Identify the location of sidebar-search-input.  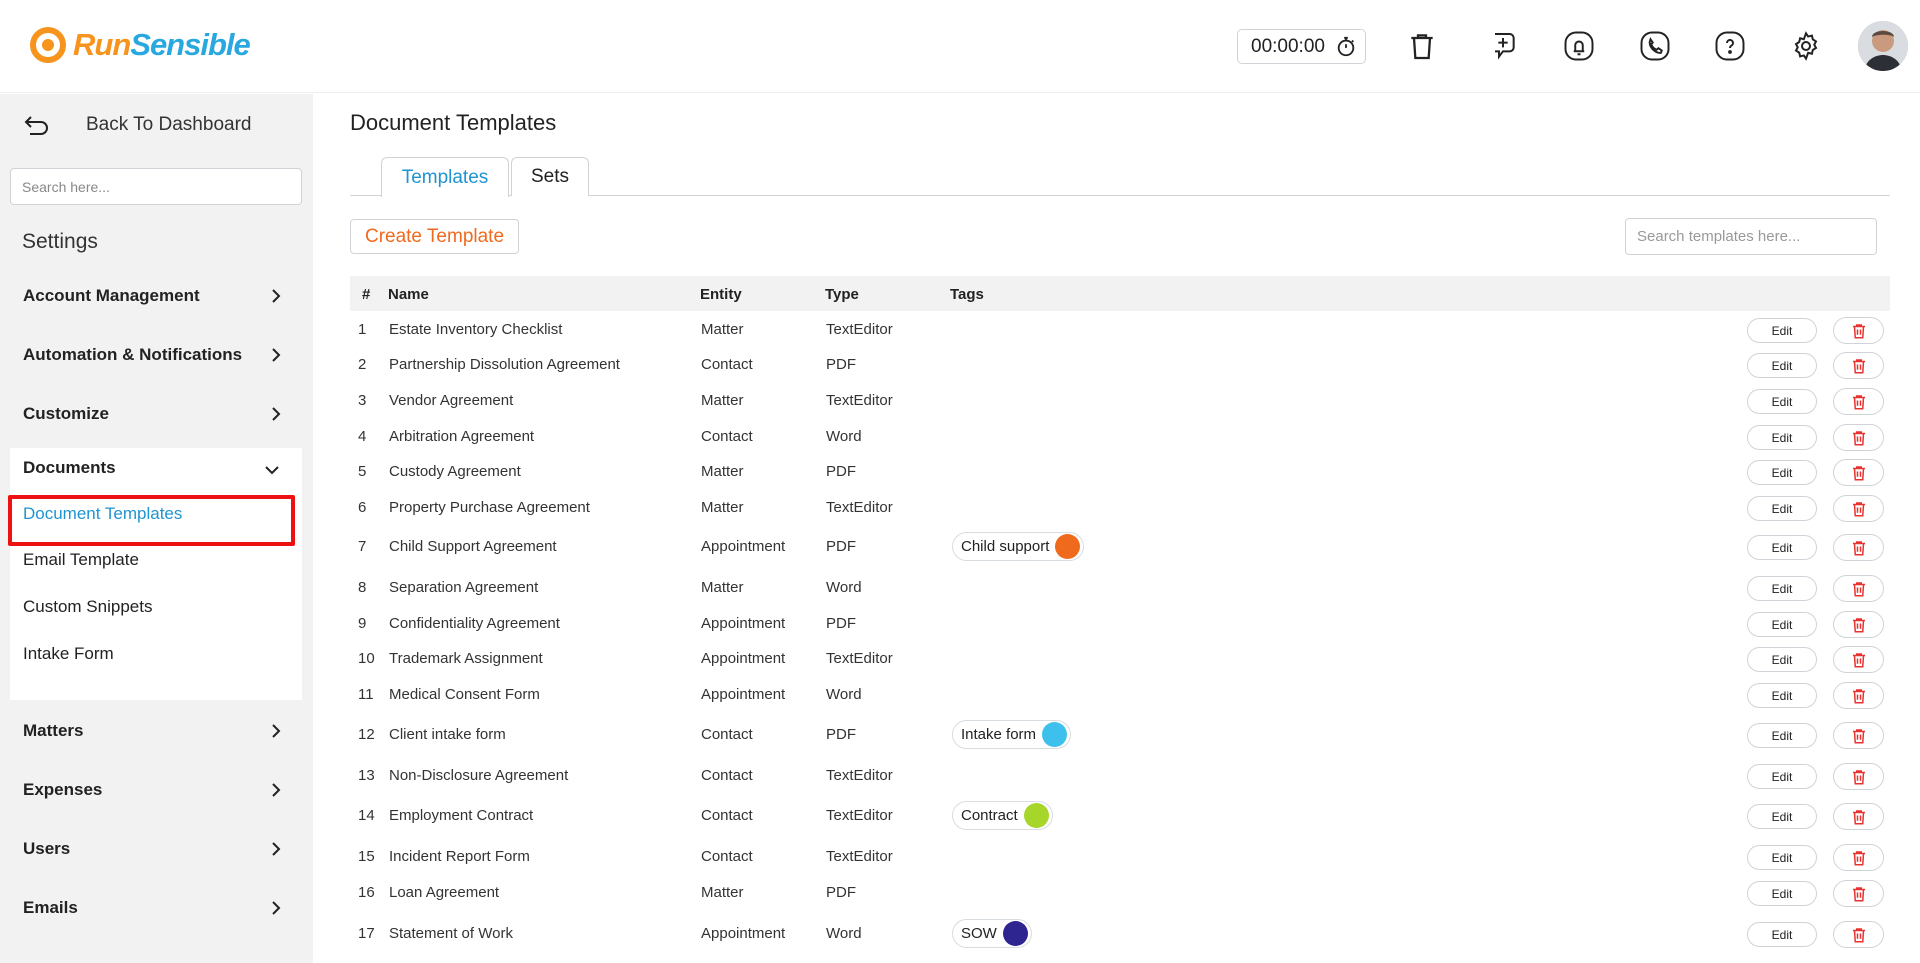
(156, 186).